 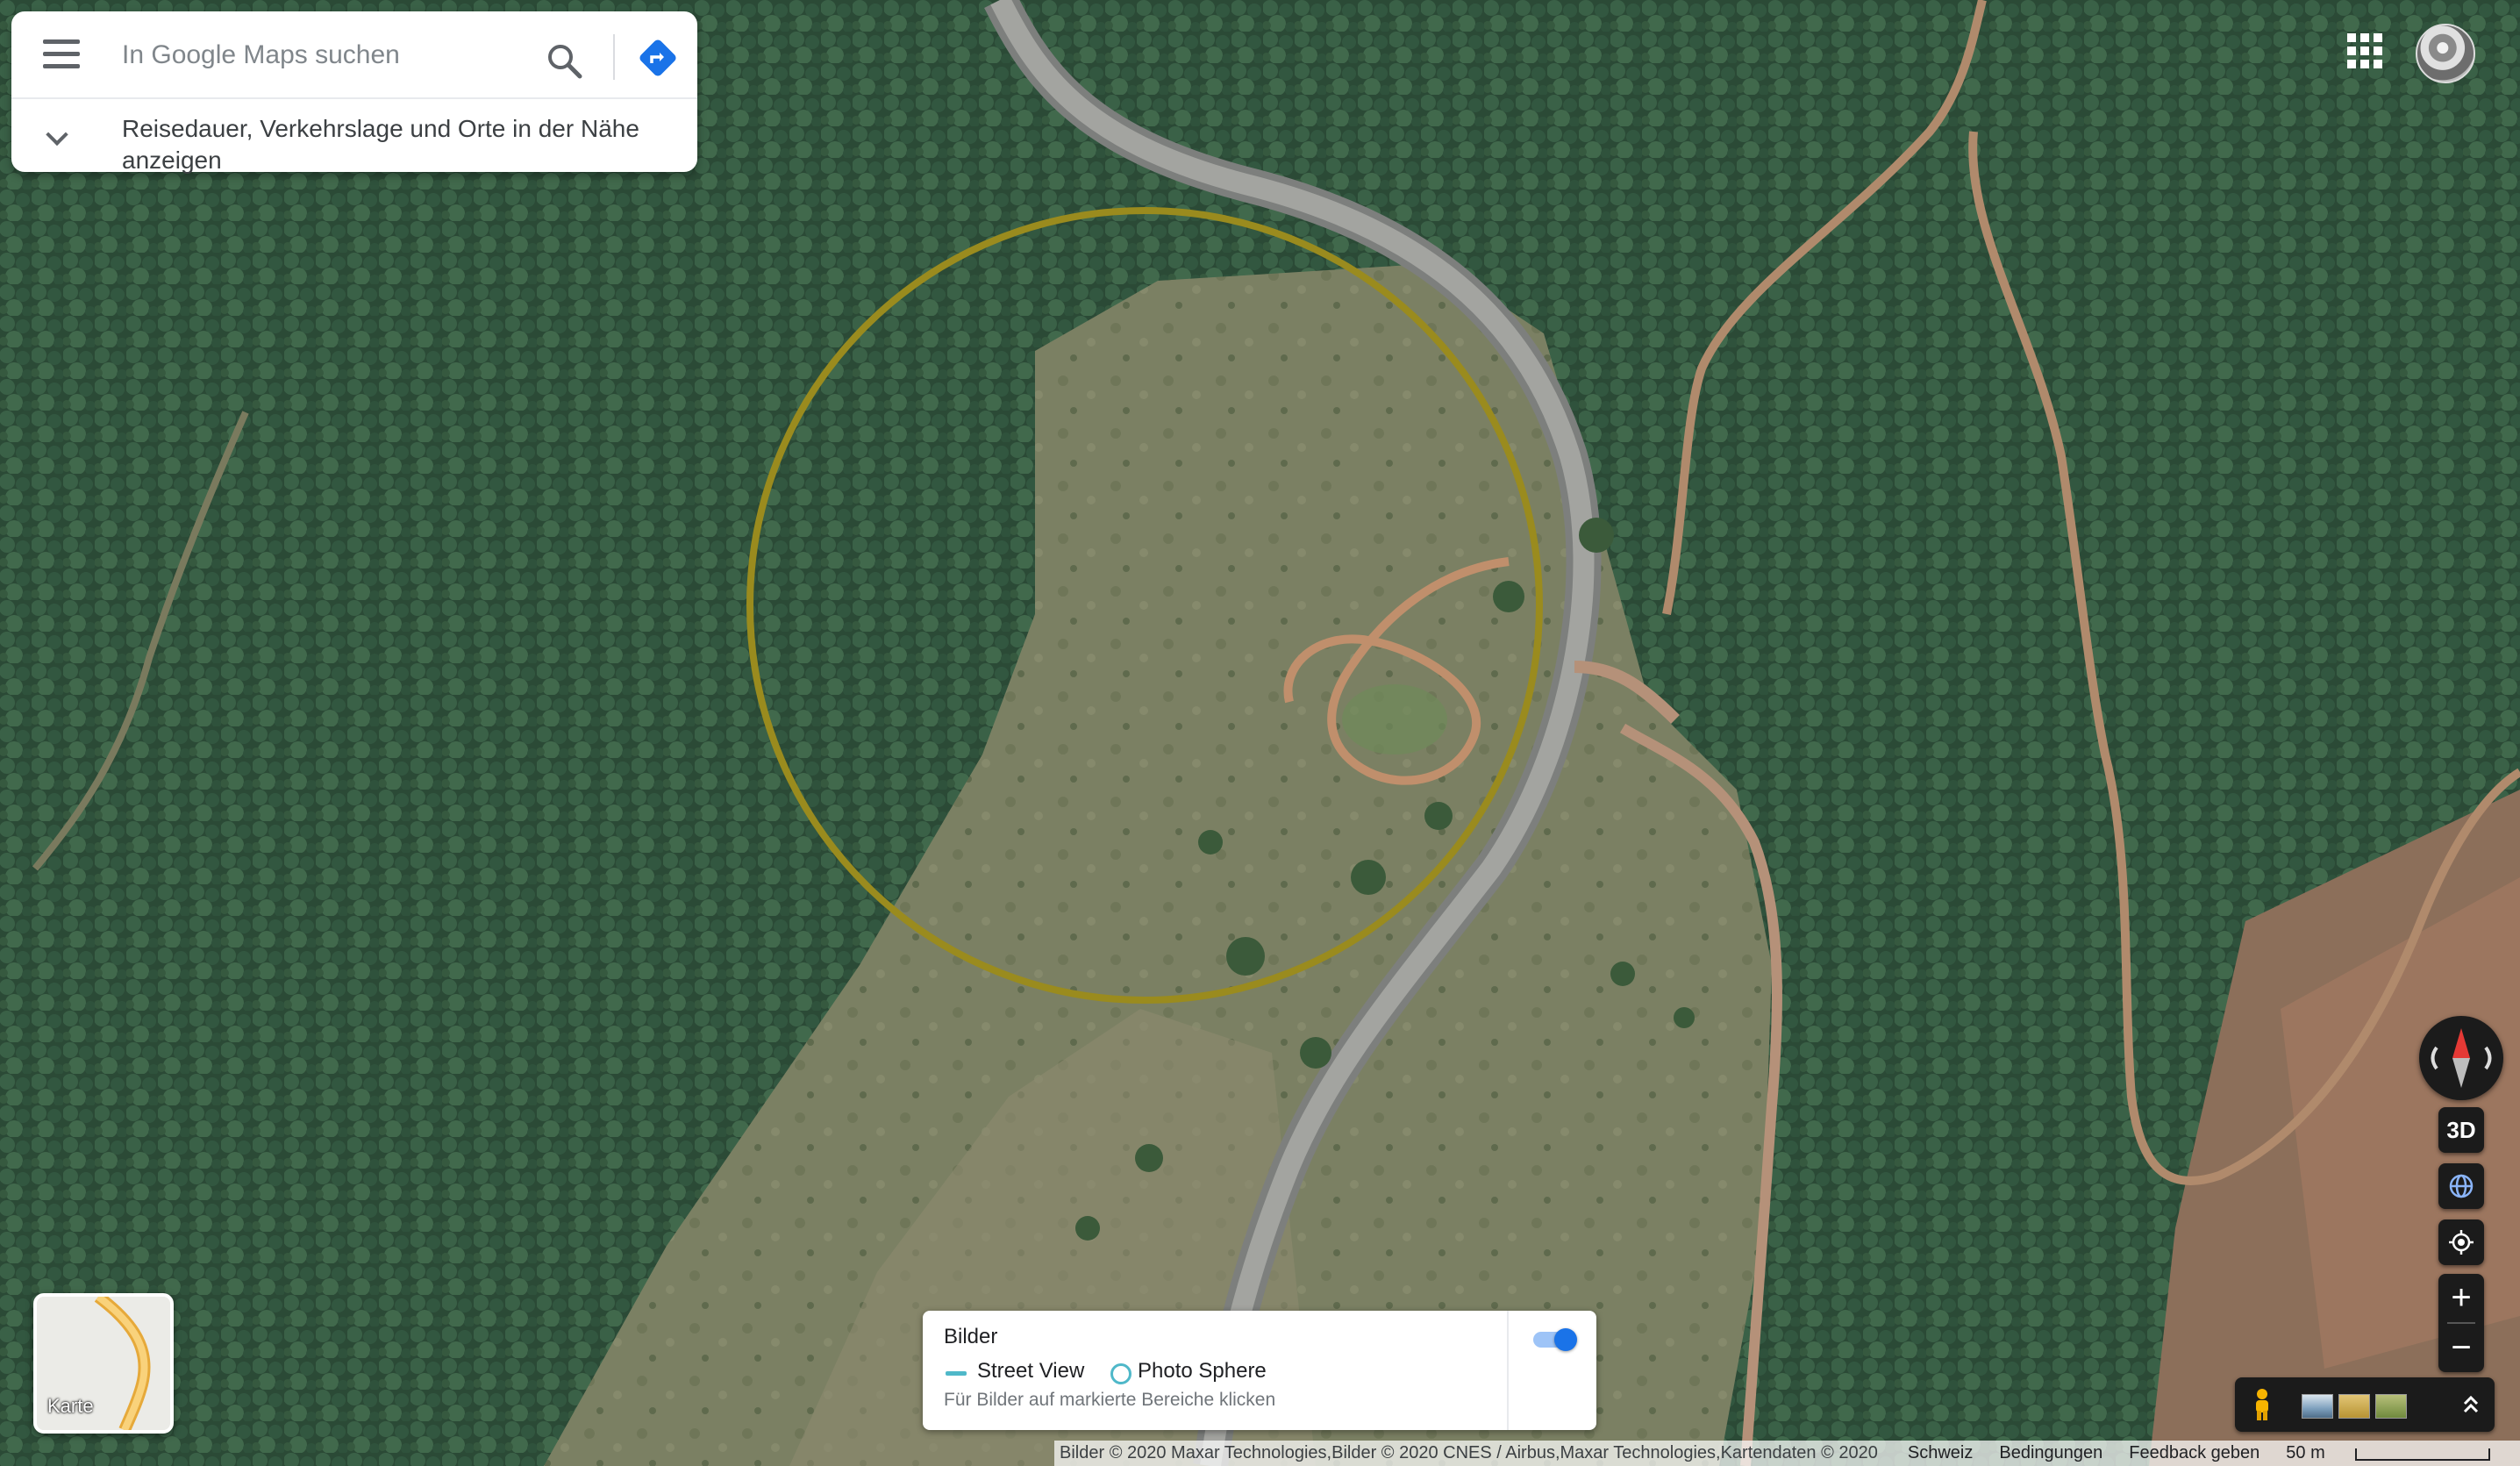 What do you see at coordinates (103, 1363) in the screenshot?
I see `layer-switcher: Karte` at bounding box center [103, 1363].